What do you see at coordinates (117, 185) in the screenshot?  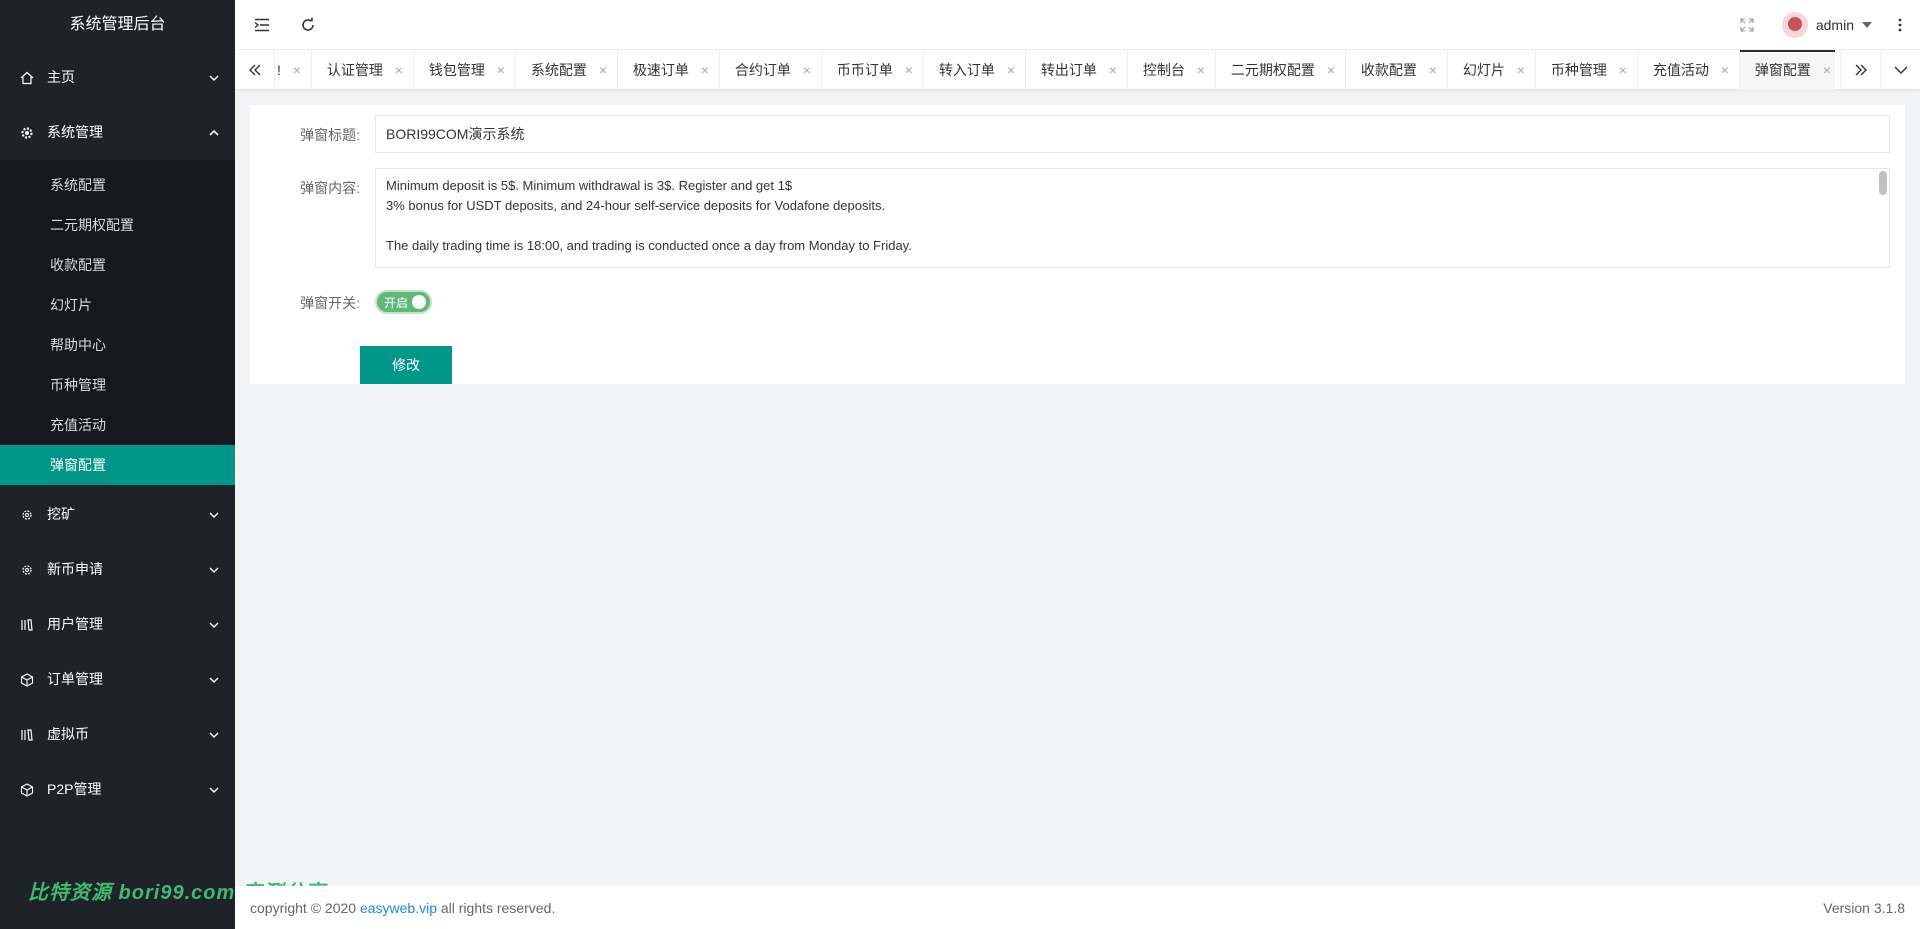 I see `sidebar-subitem-system-config: 系统配置` at bounding box center [117, 185].